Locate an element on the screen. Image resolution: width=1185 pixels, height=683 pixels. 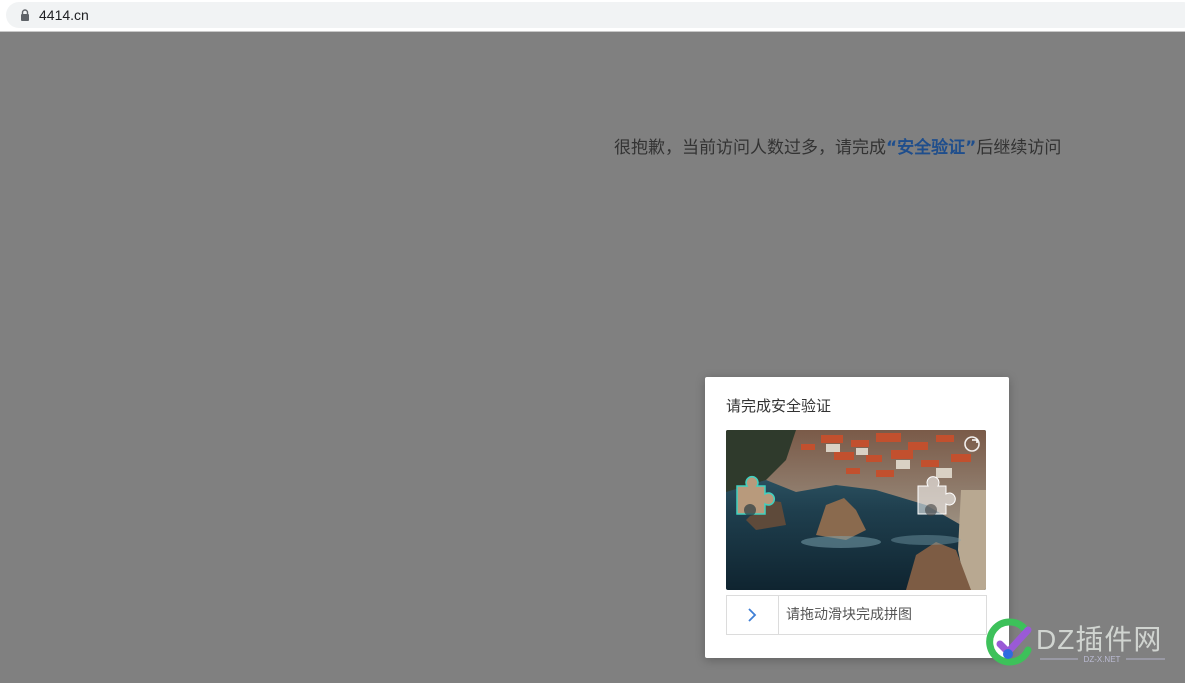
watermark-sub: DZ-X.NET is located at coordinates (1102, 659).